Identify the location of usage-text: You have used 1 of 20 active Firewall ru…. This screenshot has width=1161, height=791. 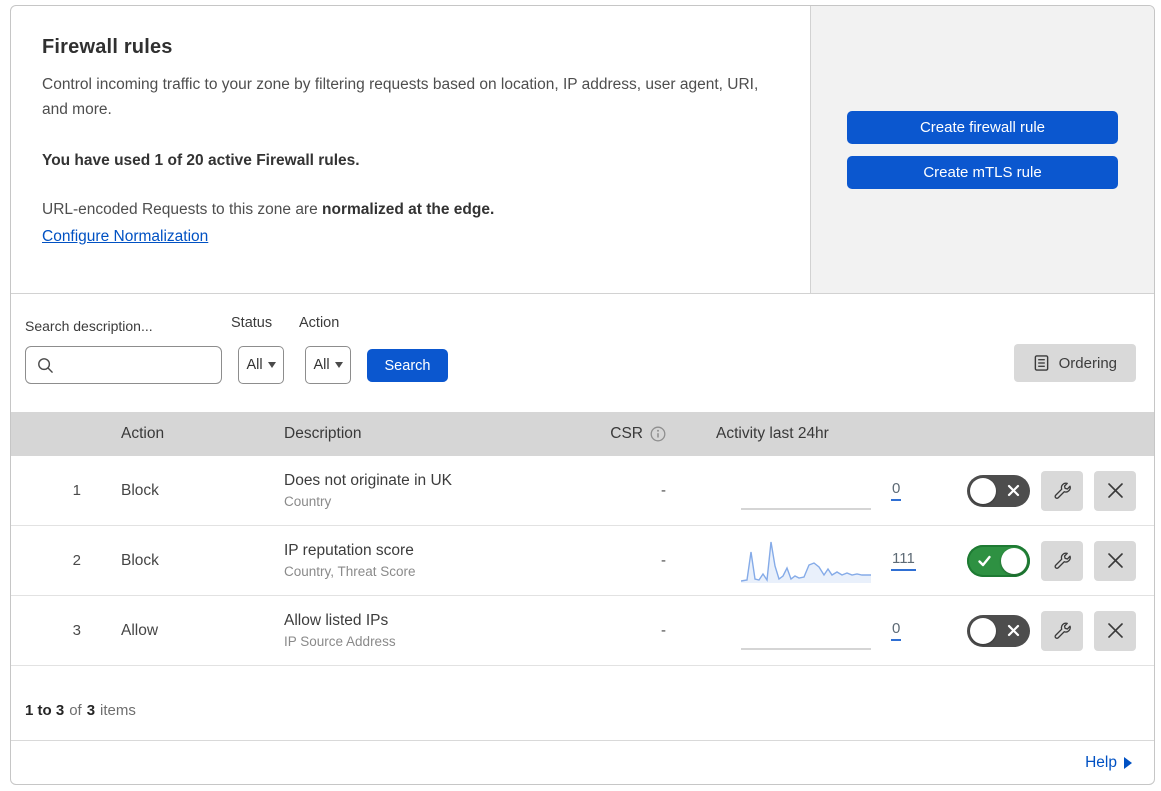
(201, 160).